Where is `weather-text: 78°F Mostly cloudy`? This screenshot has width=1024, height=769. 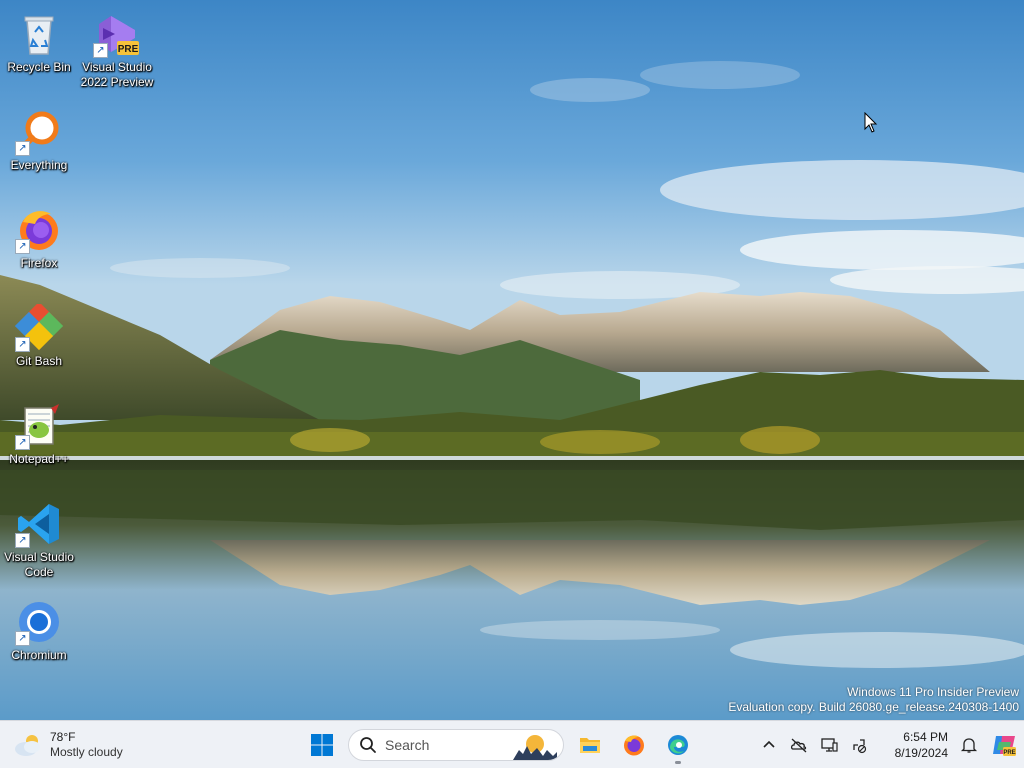
weather-text: 78°F Mostly cloudy is located at coordinates (86, 745).